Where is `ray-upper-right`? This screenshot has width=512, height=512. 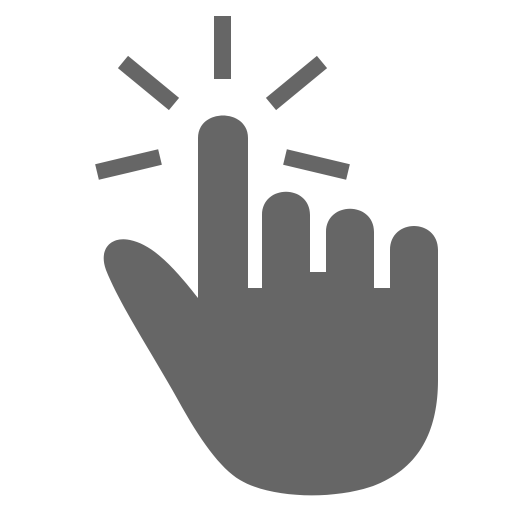
ray-upper-right is located at coordinates (296, 83).